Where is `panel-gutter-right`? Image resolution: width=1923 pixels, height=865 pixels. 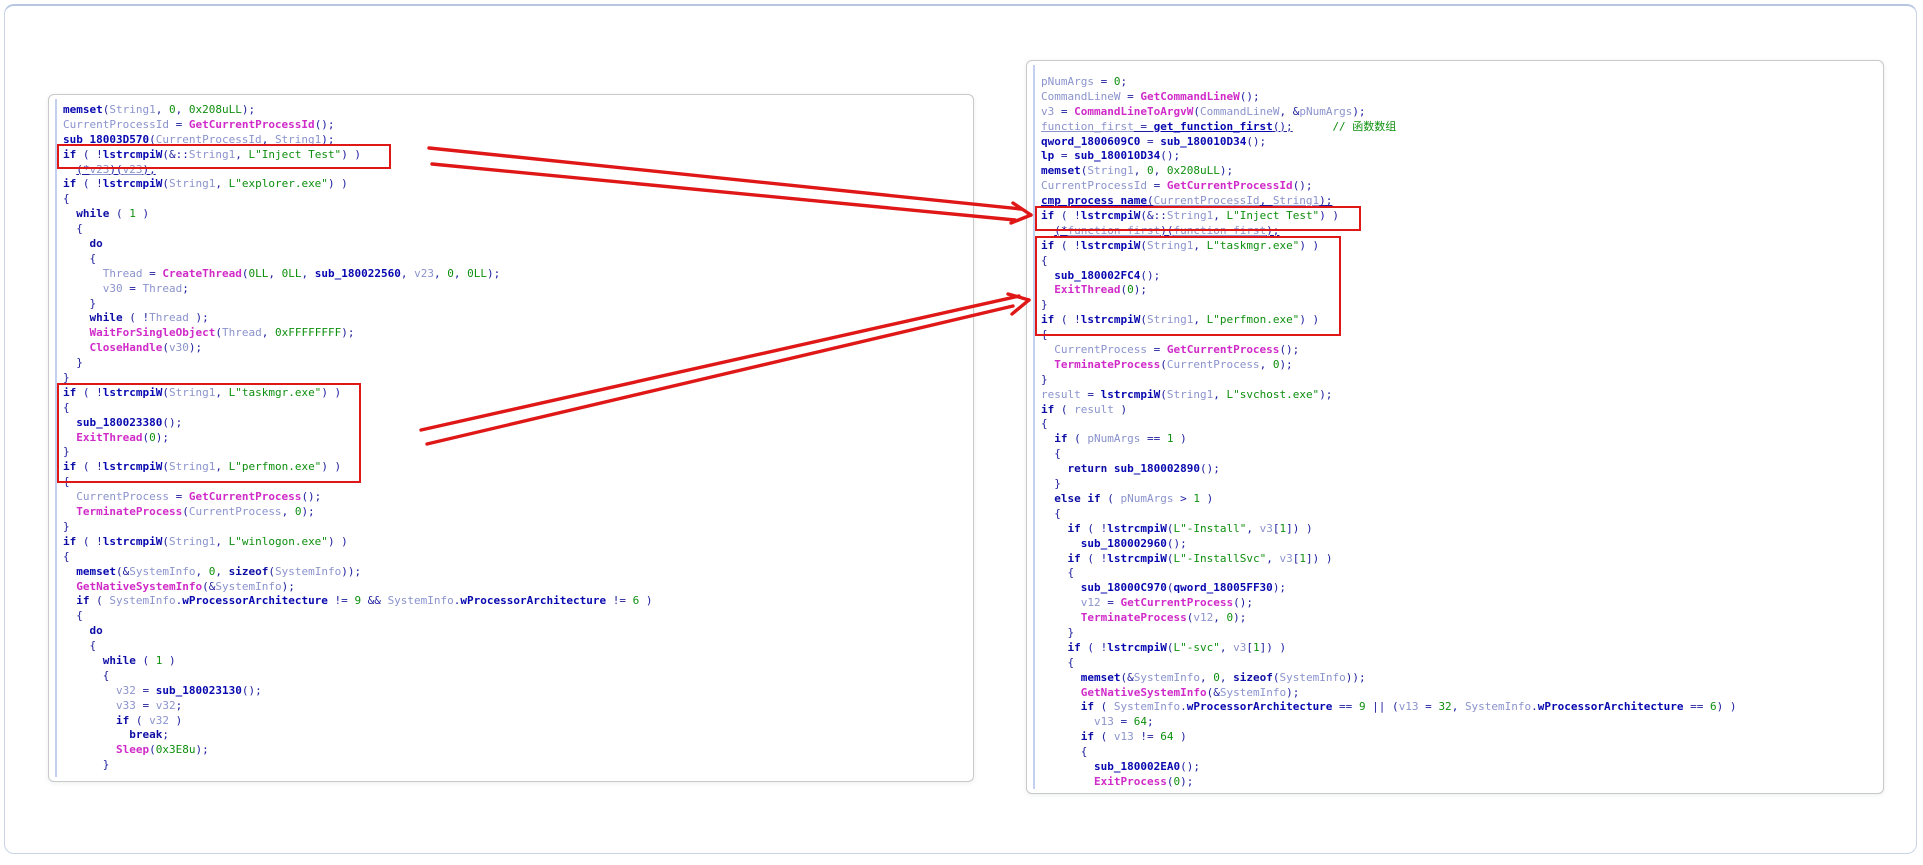
panel-gutter-right is located at coordinates (1034, 427).